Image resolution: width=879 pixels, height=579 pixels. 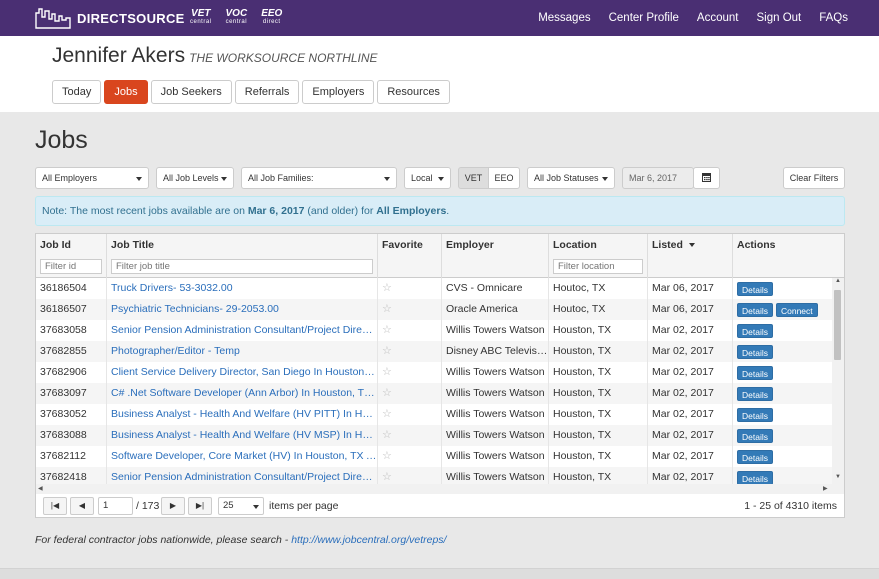 What do you see at coordinates (658, 178) in the screenshot?
I see `date-filter-input: Mar 6, 2017` at bounding box center [658, 178].